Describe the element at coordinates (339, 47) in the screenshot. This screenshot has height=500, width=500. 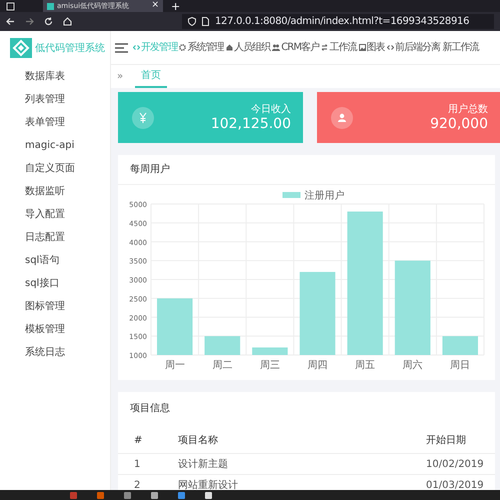
I see `nav-tab: 工作流` at that location.